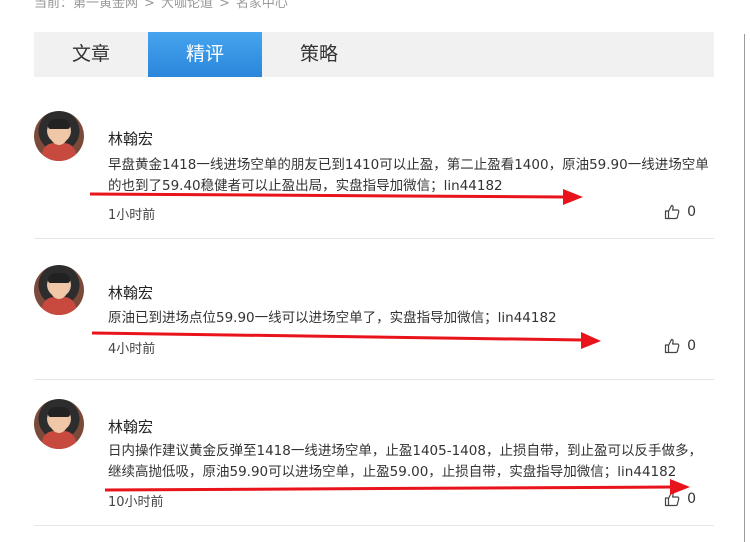 The height and width of the screenshot is (542, 750). I want to click on post-time: 1小时前, so click(132, 215).